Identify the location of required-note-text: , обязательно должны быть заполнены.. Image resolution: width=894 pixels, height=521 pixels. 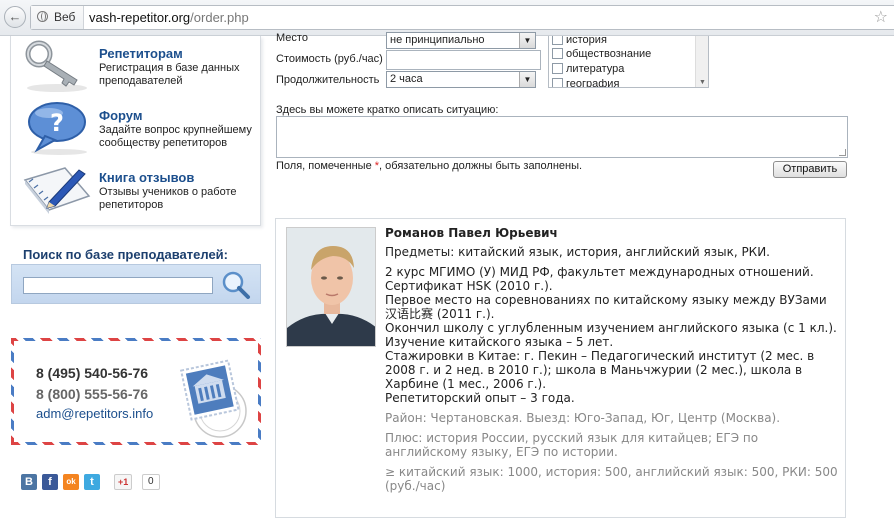
(481, 166).